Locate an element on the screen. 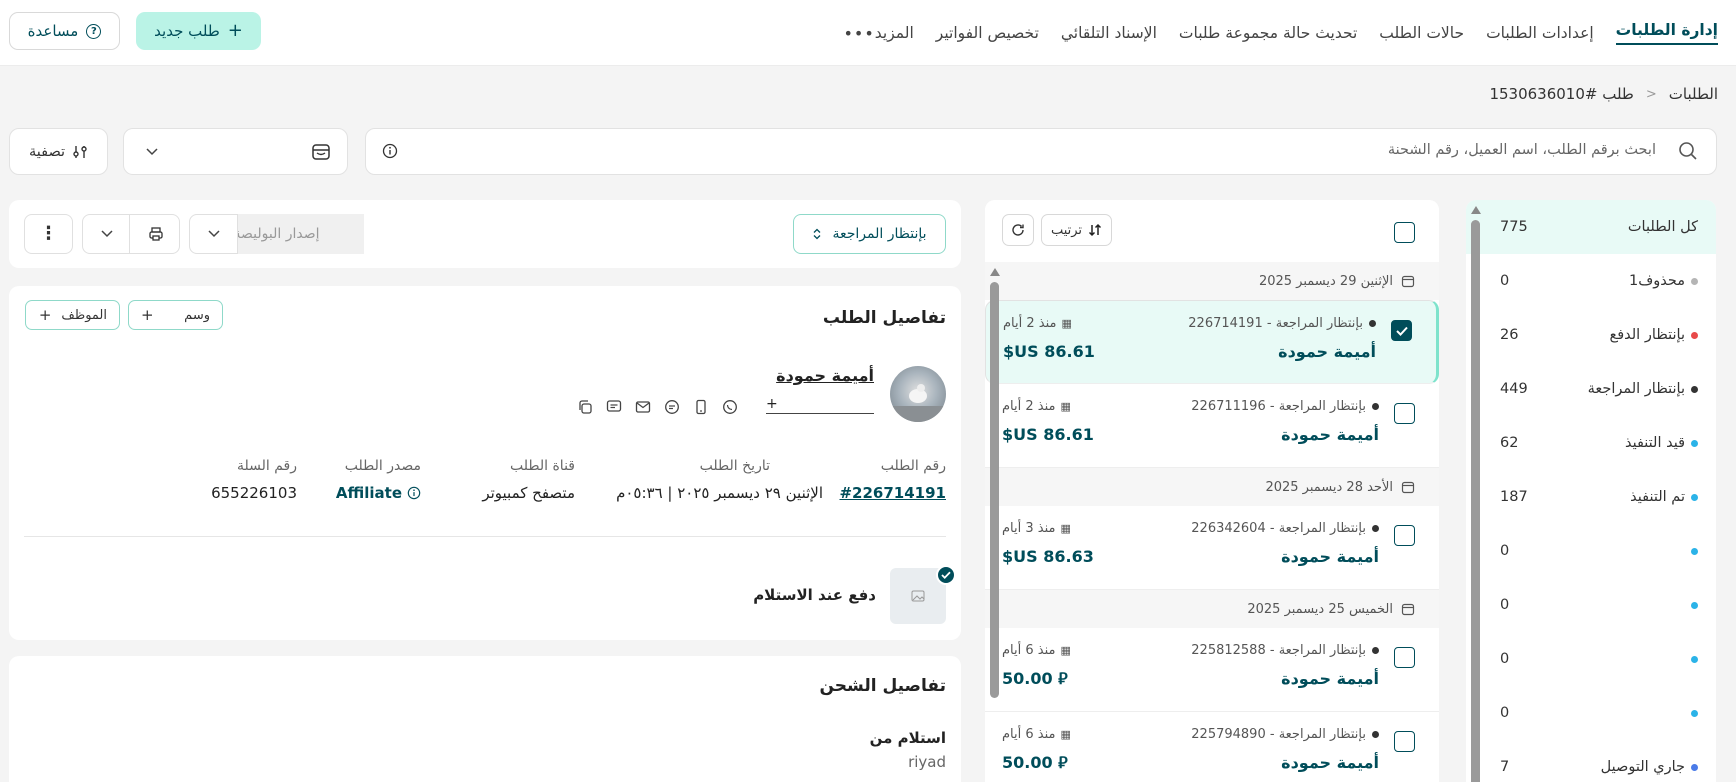  help-button: ? مساعدة is located at coordinates (64, 31).